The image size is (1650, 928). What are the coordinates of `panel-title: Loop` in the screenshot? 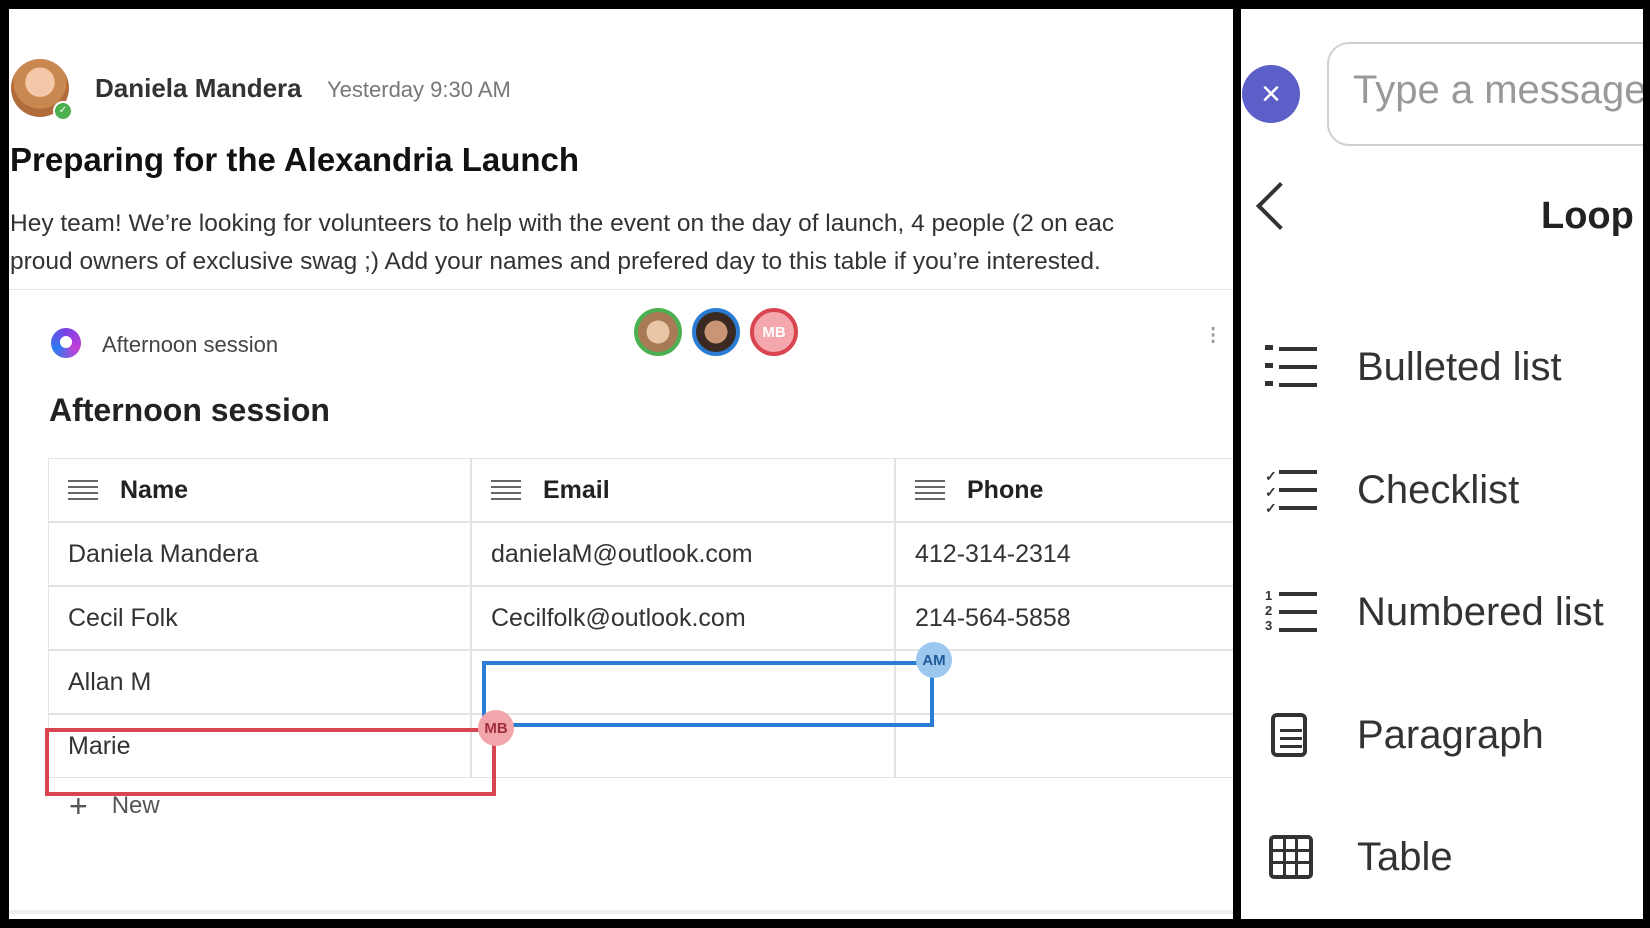 It's located at (1587, 216).